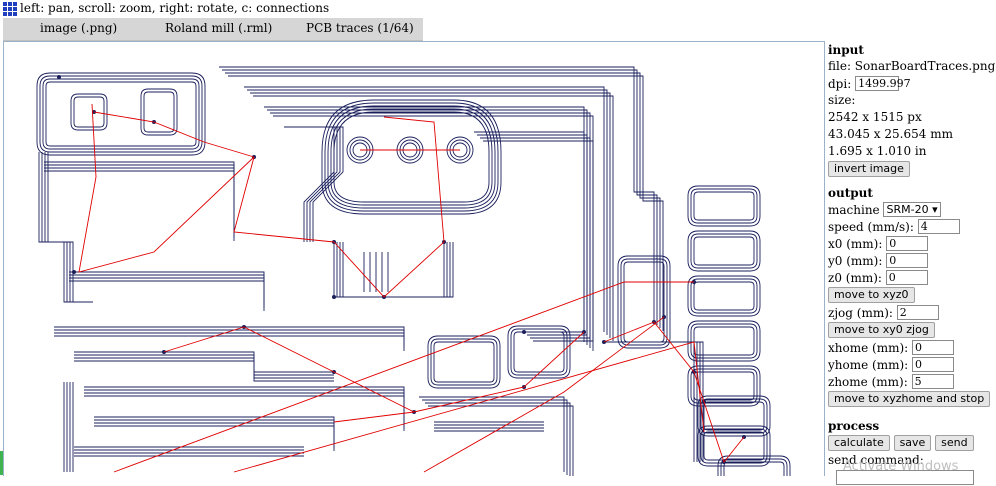 The width and height of the screenshot is (996, 486). Describe the element at coordinates (869, 169) in the screenshot. I see `invert-image-button: invert image` at that location.